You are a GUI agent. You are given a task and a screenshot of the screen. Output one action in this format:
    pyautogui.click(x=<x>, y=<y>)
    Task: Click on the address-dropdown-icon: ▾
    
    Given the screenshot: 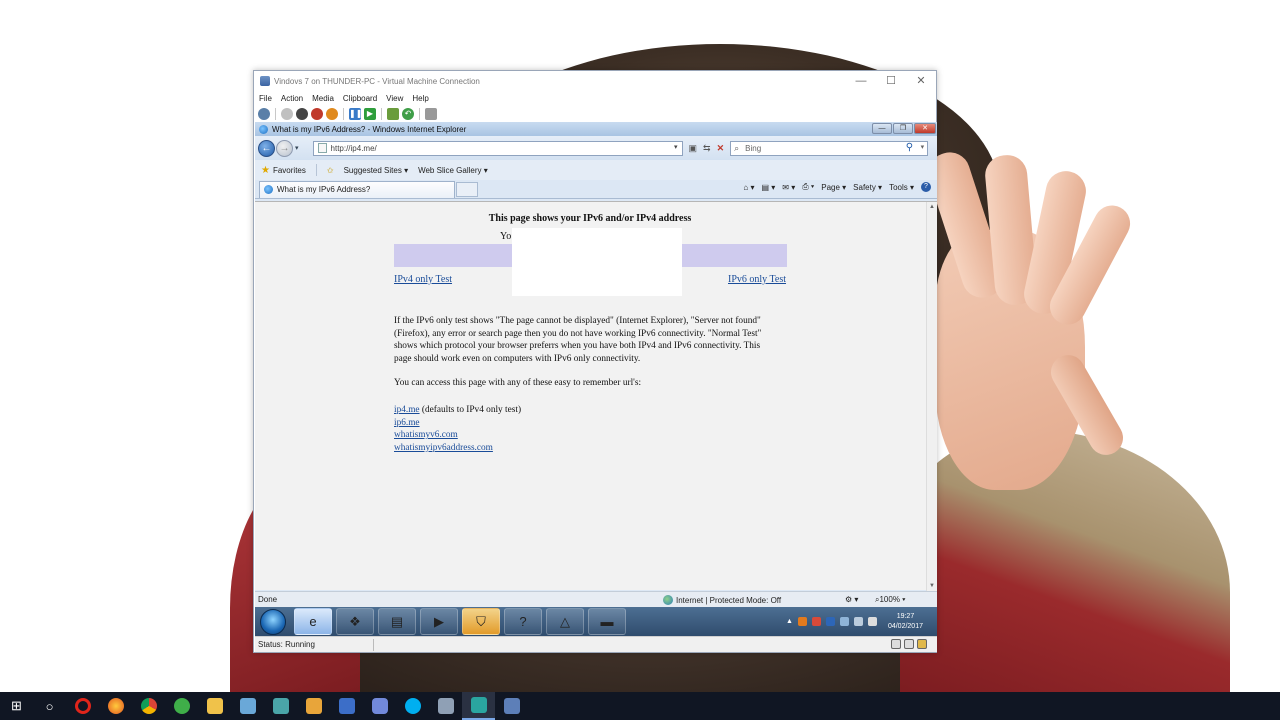 What is the action you would take?
    pyautogui.click(x=676, y=147)
    